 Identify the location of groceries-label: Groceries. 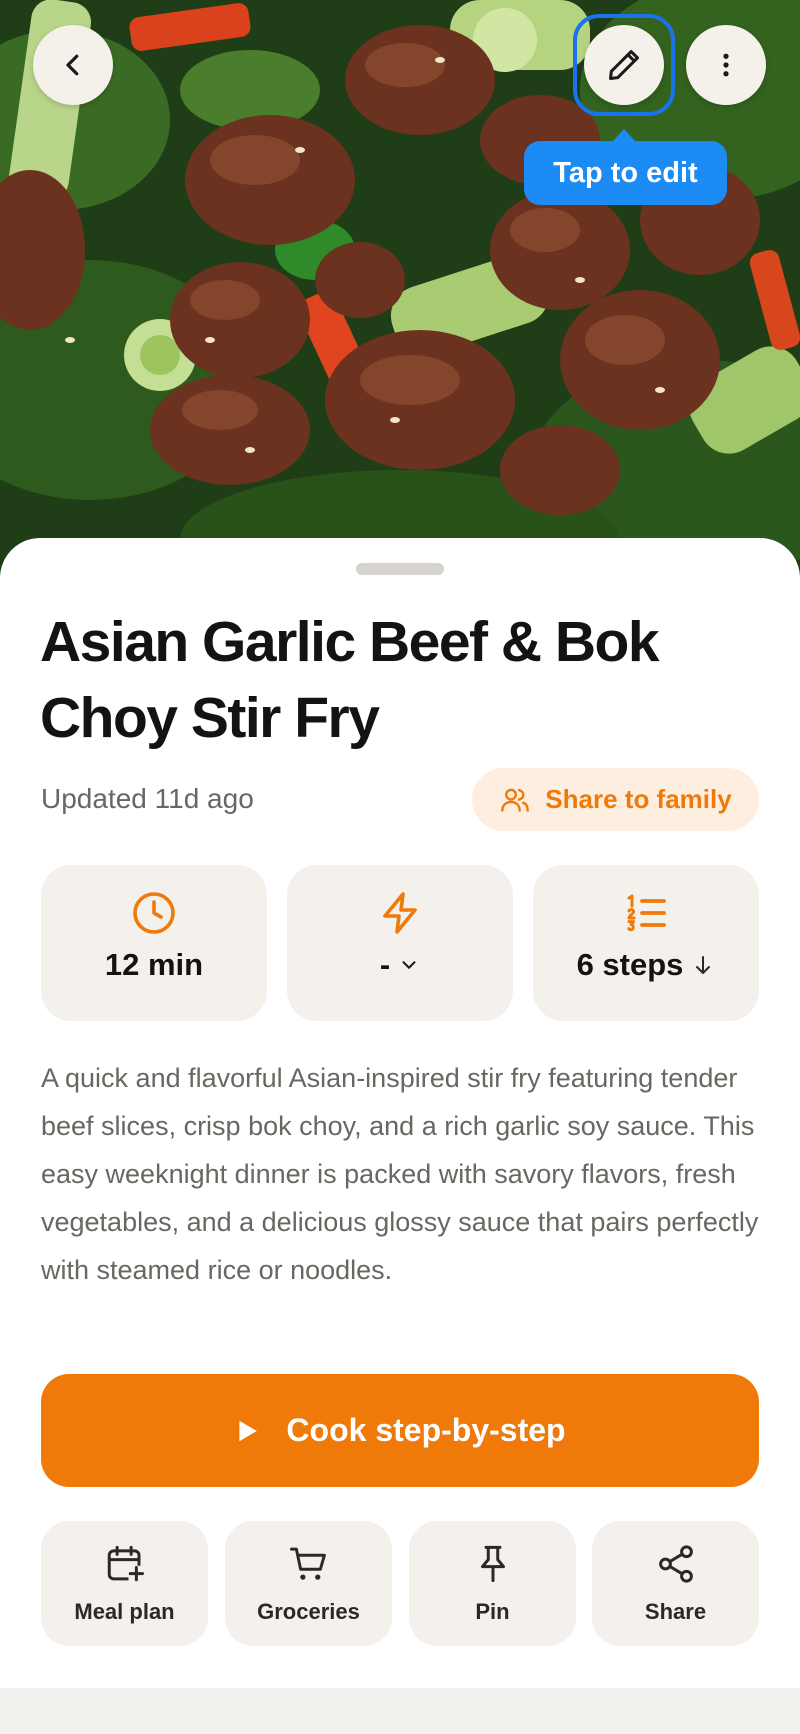
(308, 1611).